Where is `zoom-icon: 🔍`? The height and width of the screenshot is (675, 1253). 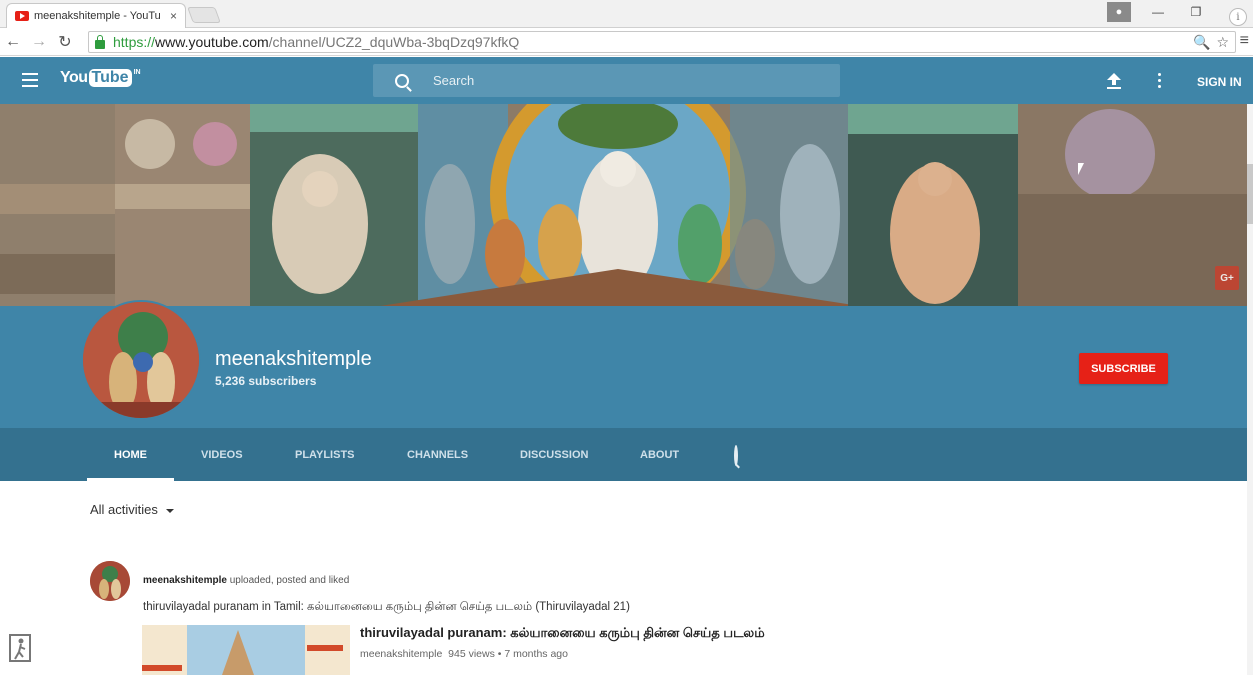
zoom-icon: 🔍 is located at coordinates (1201, 42).